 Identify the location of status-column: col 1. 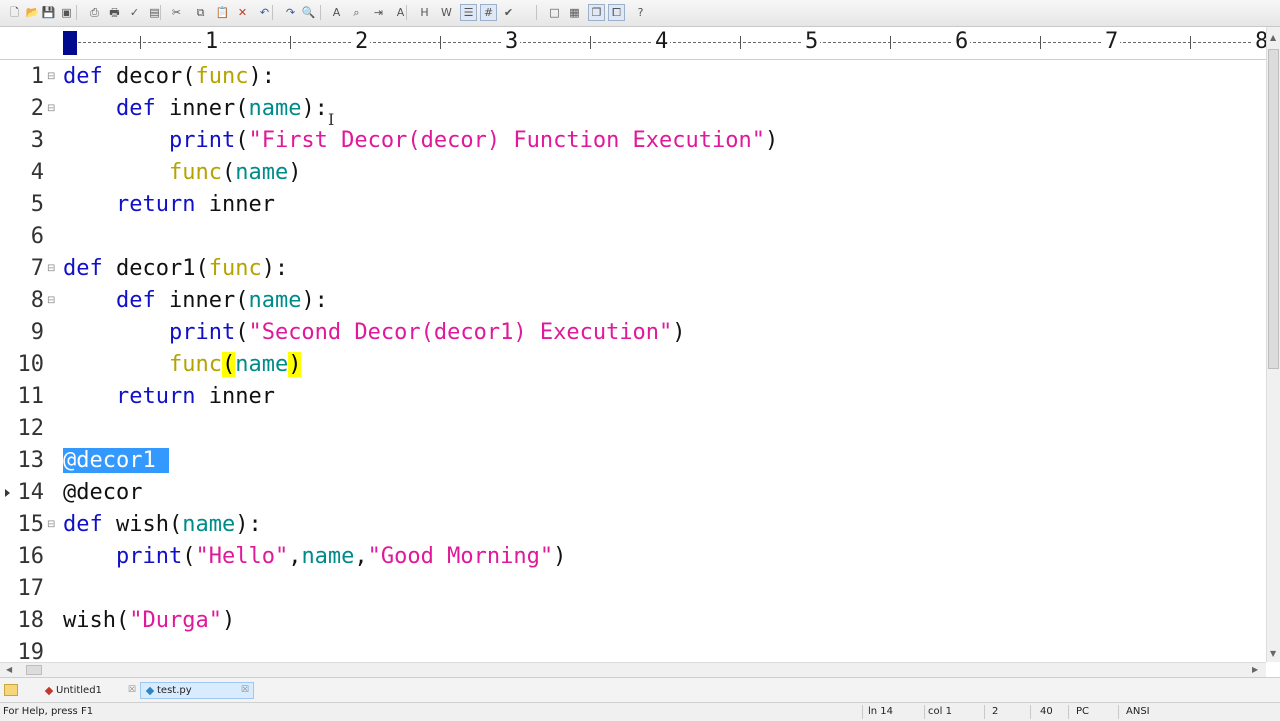
(940, 711).